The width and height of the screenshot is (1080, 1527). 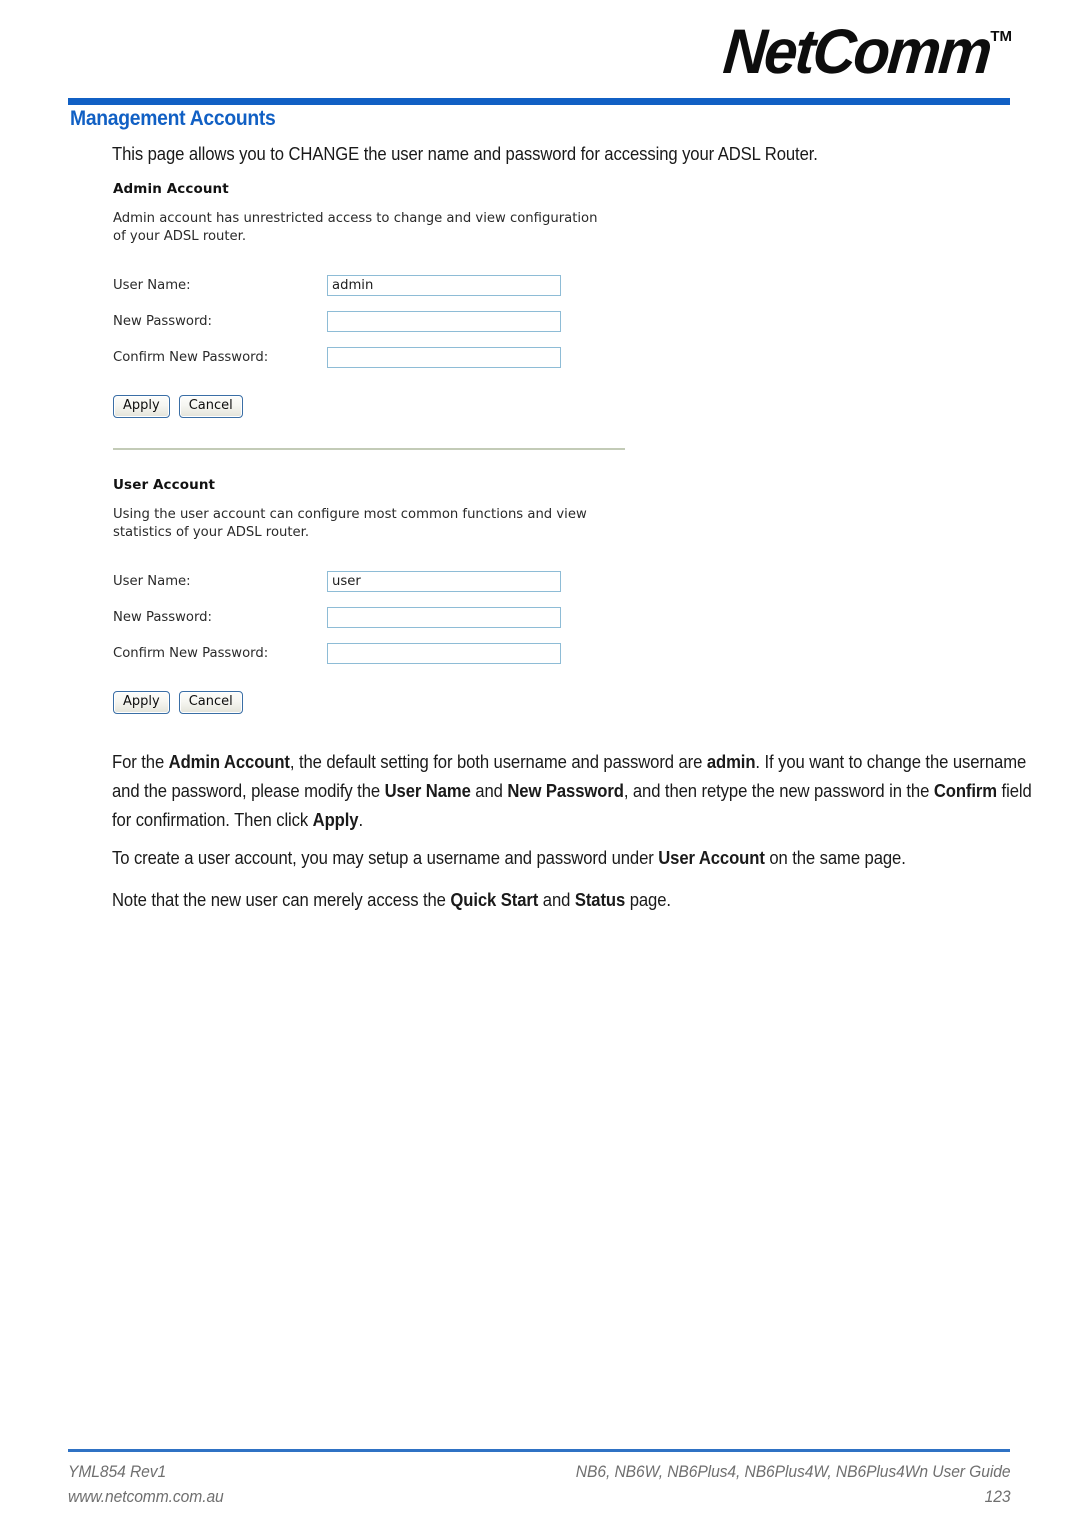 I want to click on footer-rule, so click(x=539, y=1450).